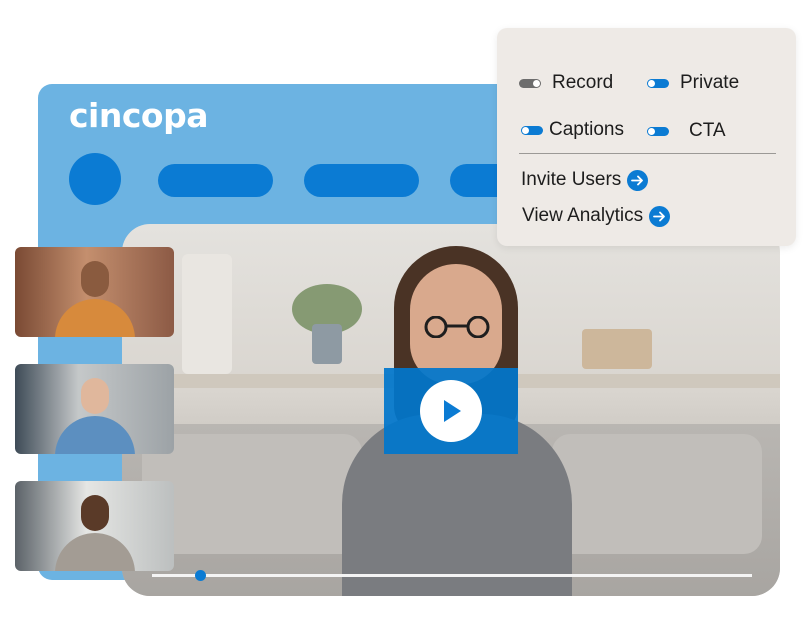 The width and height of the screenshot is (803, 620). What do you see at coordinates (686, 131) in the screenshot?
I see `toggle-cta: CTA` at bounding box center [686, 131].